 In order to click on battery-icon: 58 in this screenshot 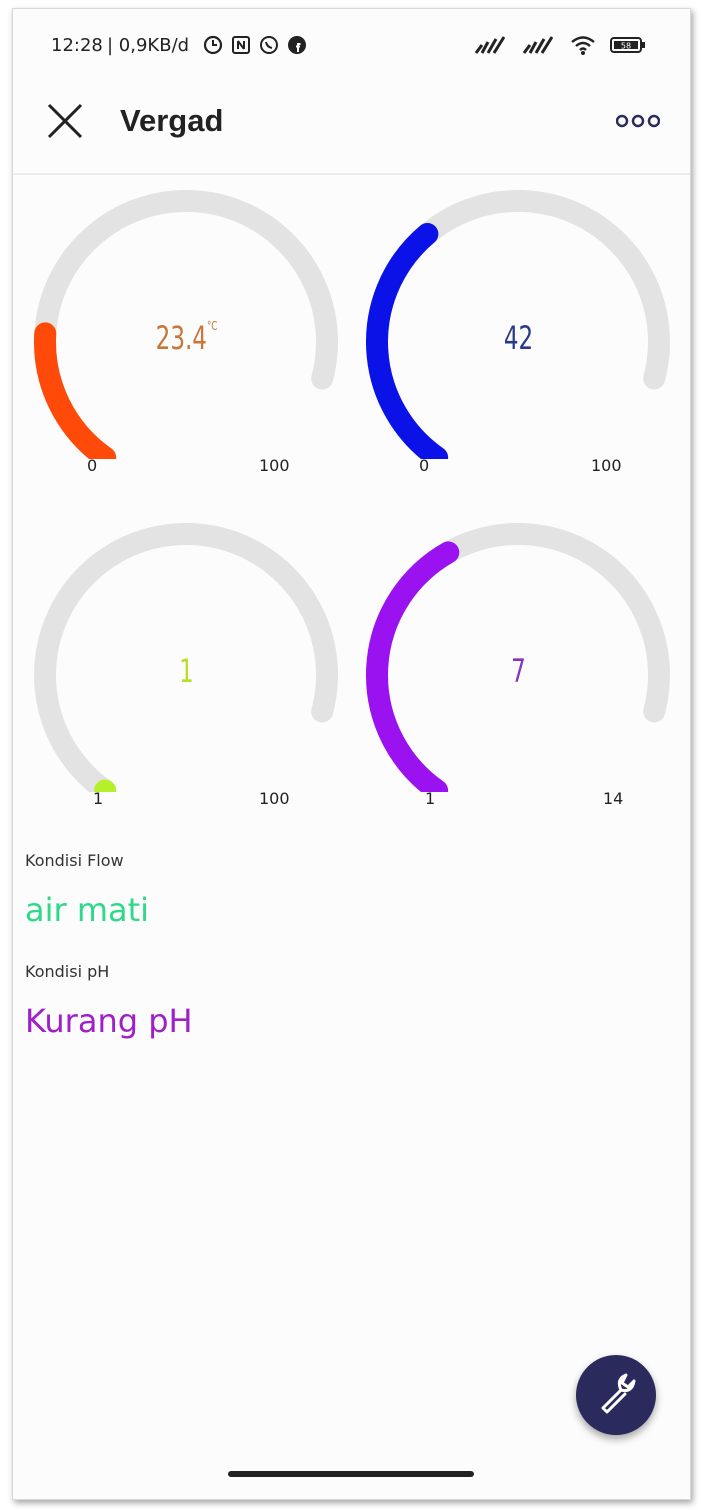, I will do `click(627, 45)`.